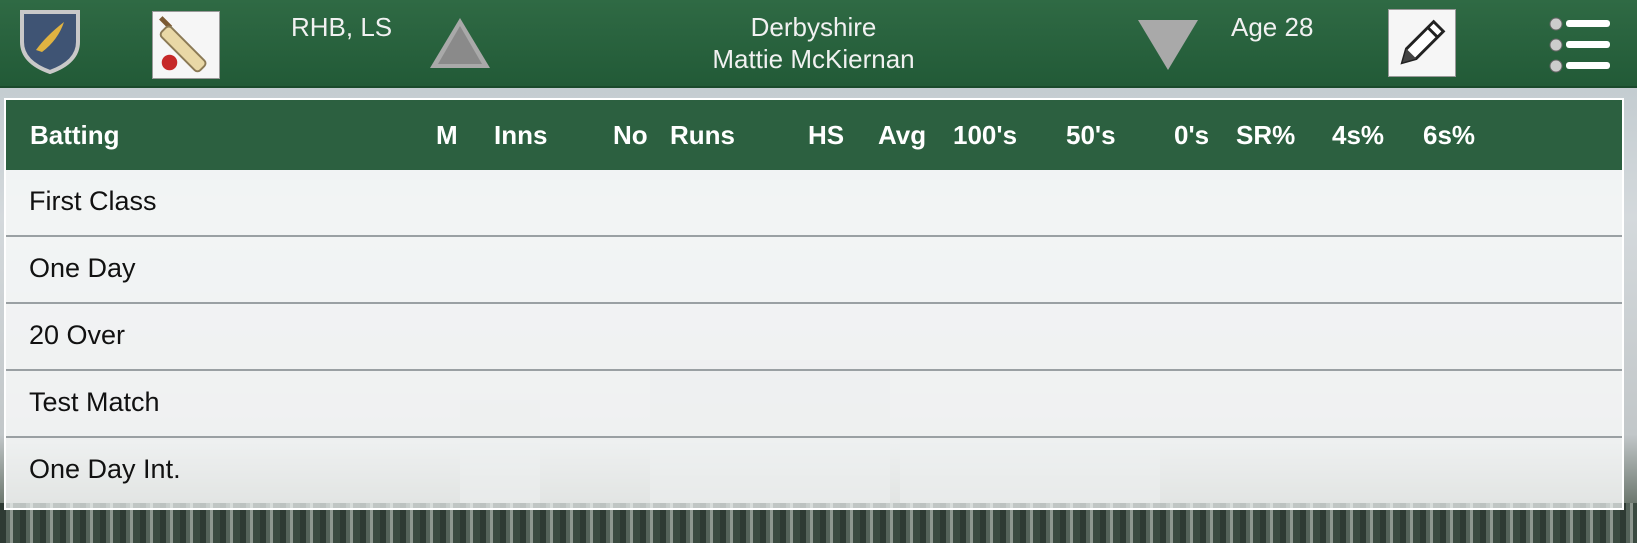 This screenshot has width=1637, height=543. Describe the element at coordinates (814, 202) in the screenshot. I see `table-row: First Class` at that location.